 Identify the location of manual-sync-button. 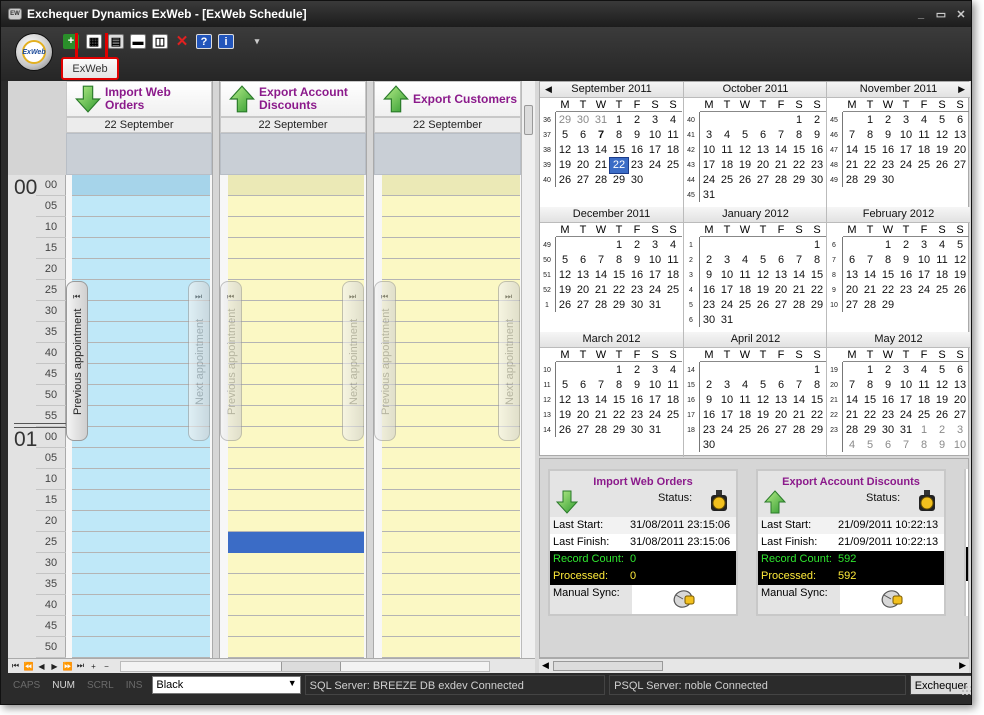
(892, 599).